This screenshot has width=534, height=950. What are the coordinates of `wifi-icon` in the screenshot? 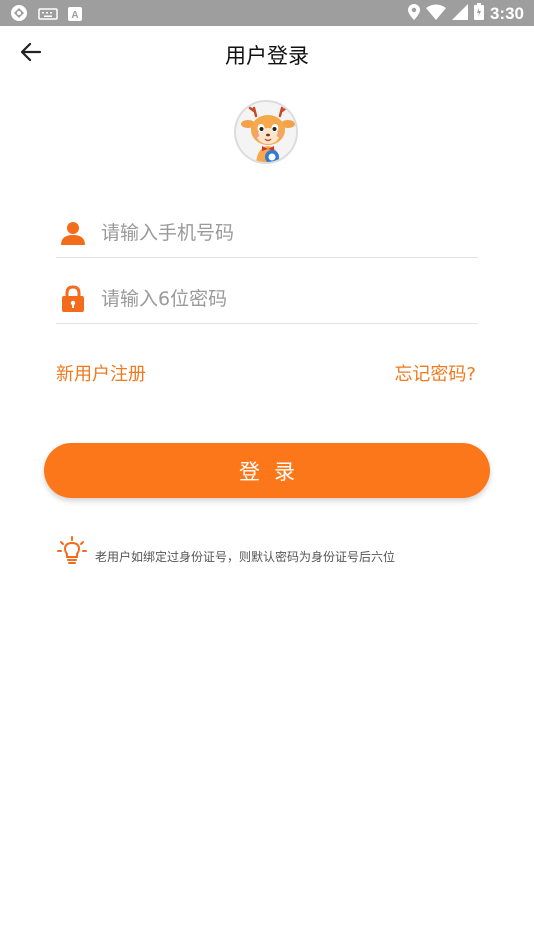 It's located at (435, 14).